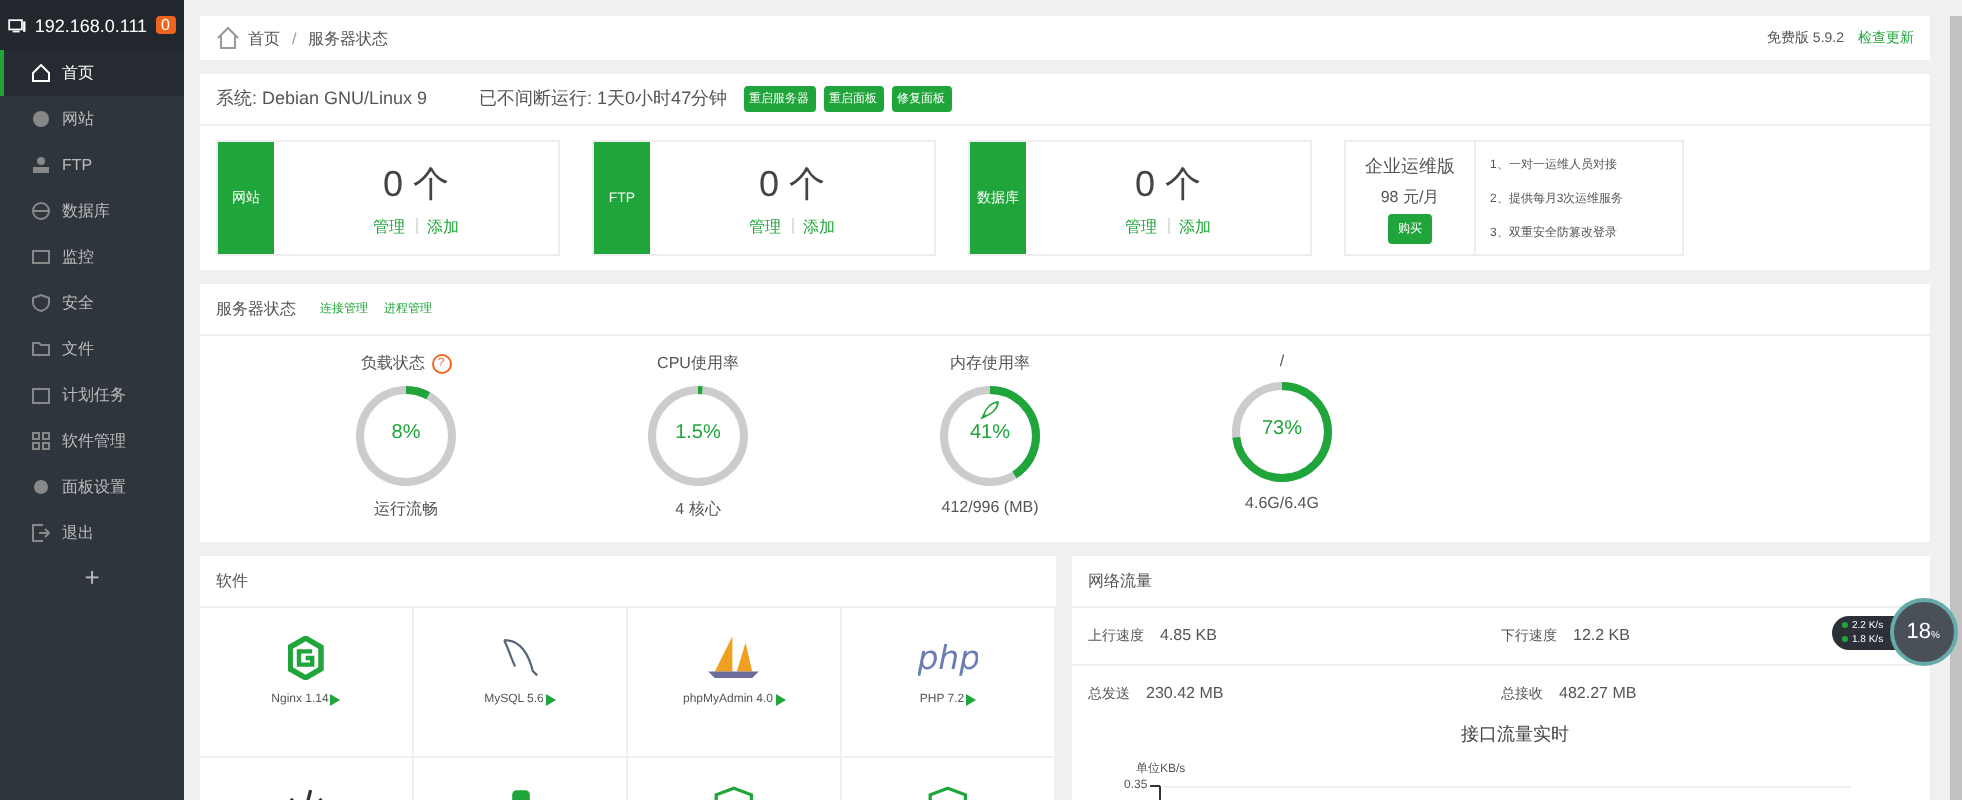 This screenshot has height=800, width=1962. I want to click on gauge-label: CPU使用率, so click(698, 363).